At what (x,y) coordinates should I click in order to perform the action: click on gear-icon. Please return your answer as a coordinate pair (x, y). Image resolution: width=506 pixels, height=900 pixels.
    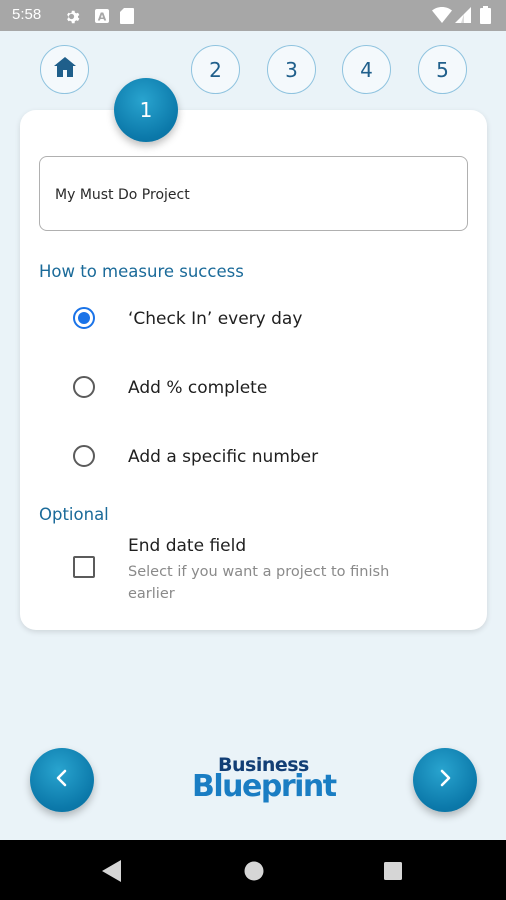
    Looking at the image, I should click on (73, 19).